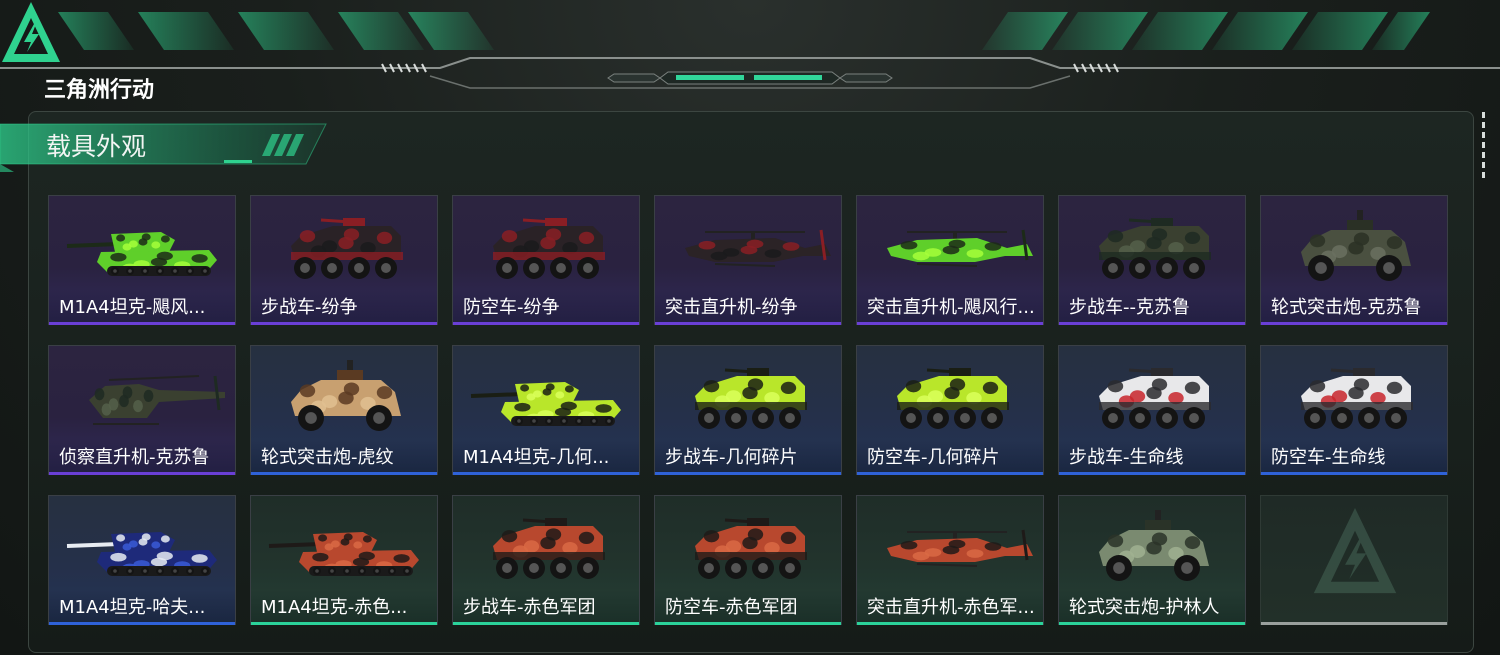 The width and height of the screenshot is (1500, 655). I want to click on skin-card: 轮式突击炮-虎纹, so click(344, 410).